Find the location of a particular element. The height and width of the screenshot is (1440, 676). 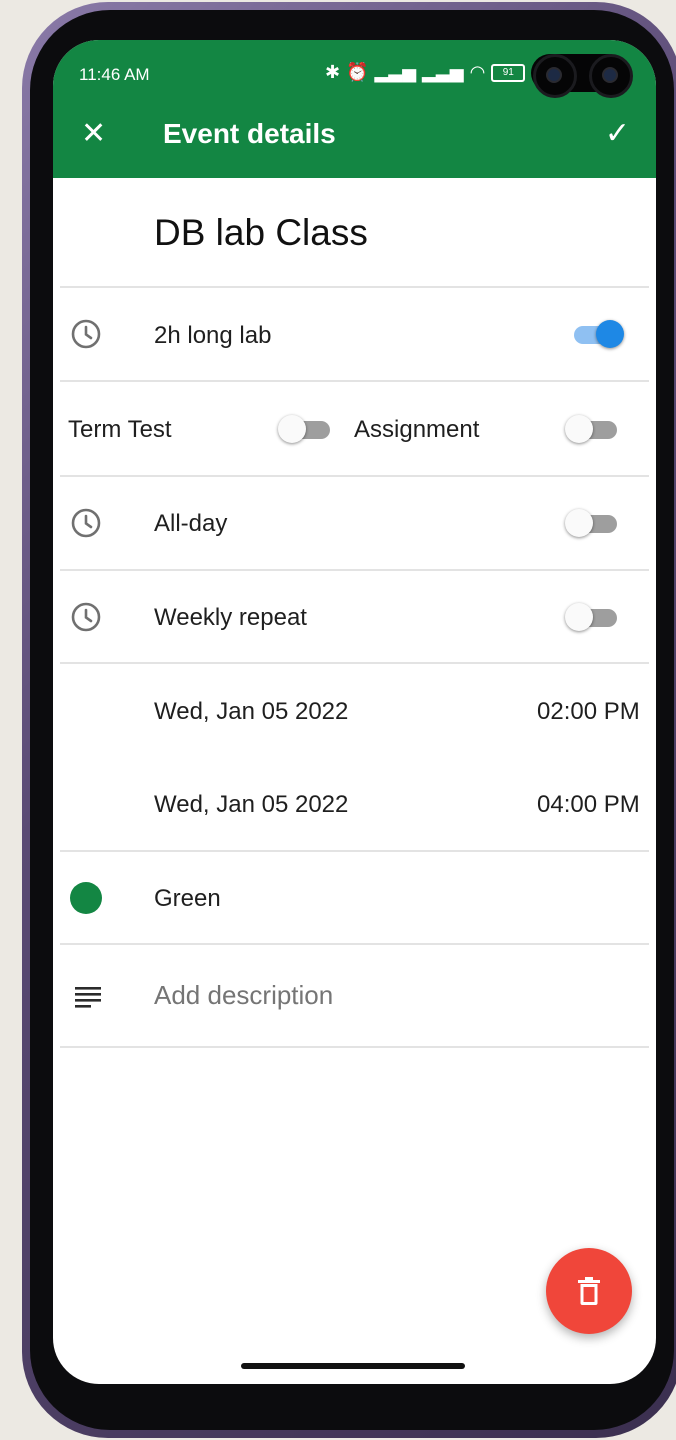

description-input: Add description is located at coordinates (243, 995).